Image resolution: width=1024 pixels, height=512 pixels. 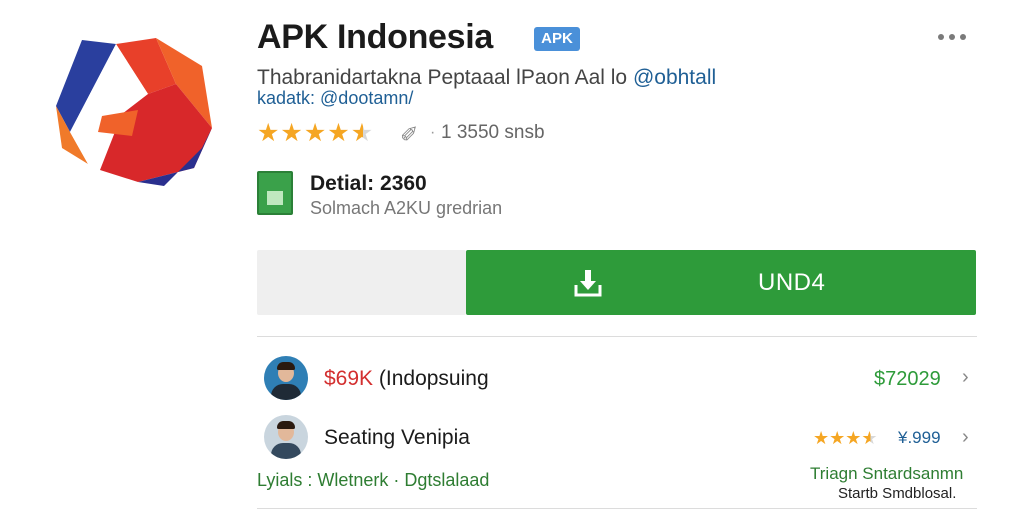 What do you see at coordinates (588, 283) in the screenshot?
I see `download-icon` at bounding box center [588, 283].